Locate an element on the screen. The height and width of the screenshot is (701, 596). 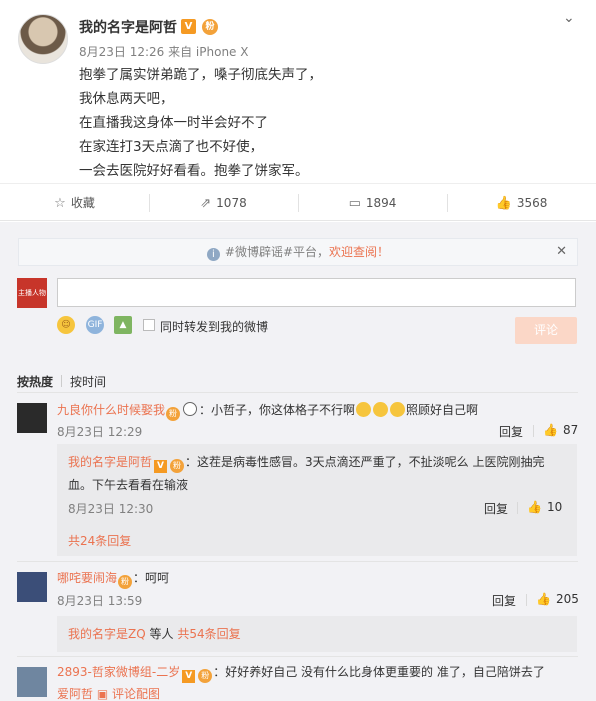
sub-replies: 我的名字是ZQ 等人 共54条回复 is located at coordinates (317, 634).